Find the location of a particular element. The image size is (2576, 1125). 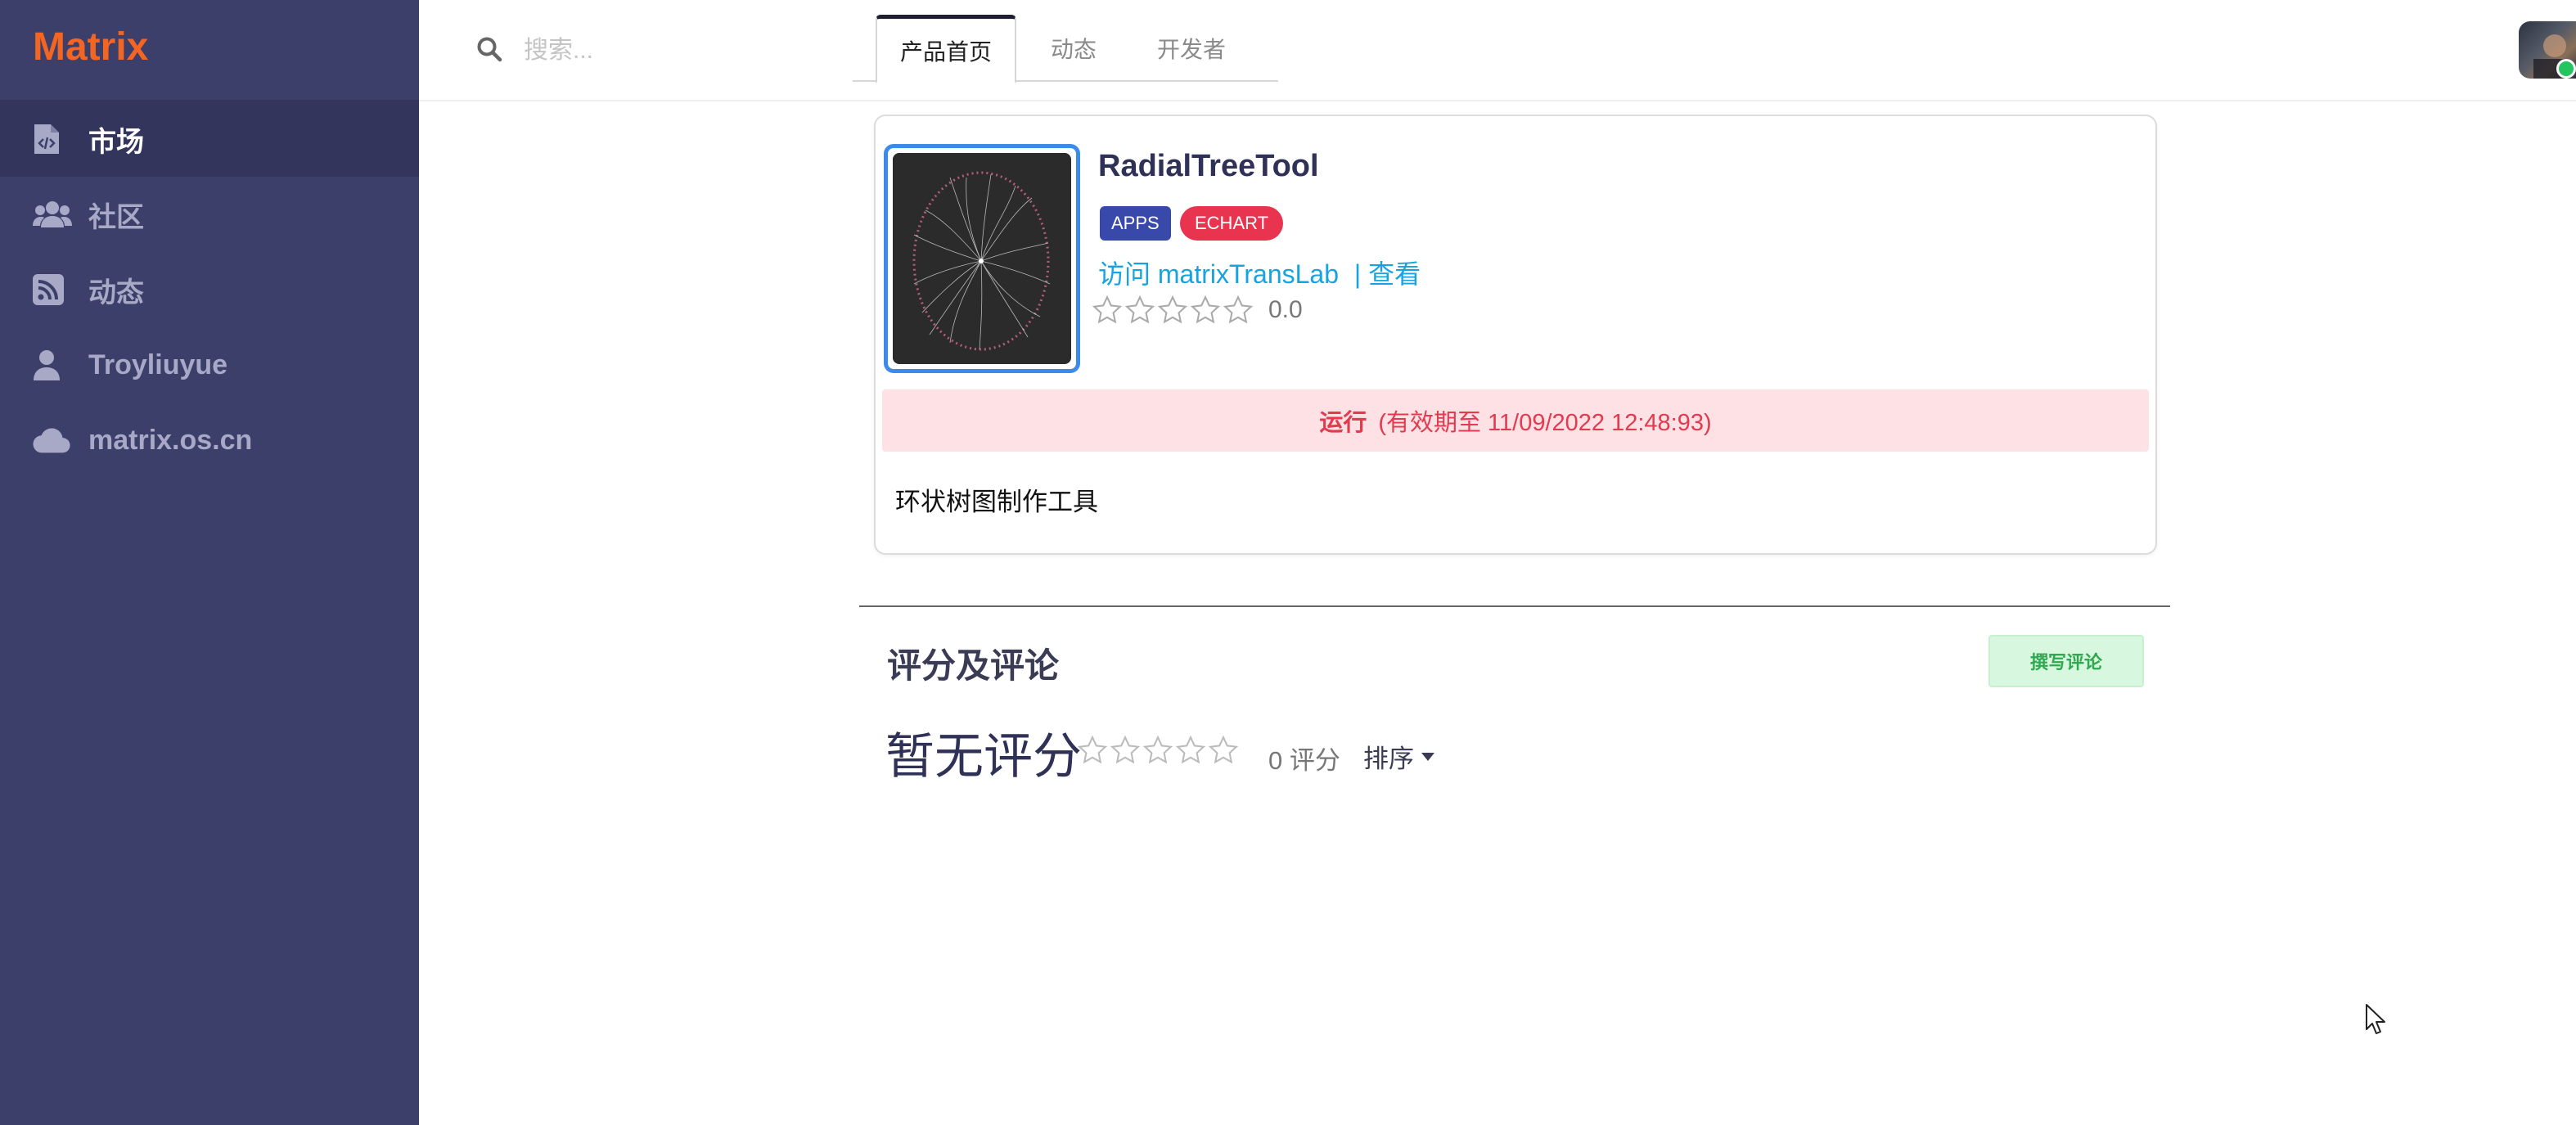

sort-dropdown: 排序 is located at coordinates (1399, 757).